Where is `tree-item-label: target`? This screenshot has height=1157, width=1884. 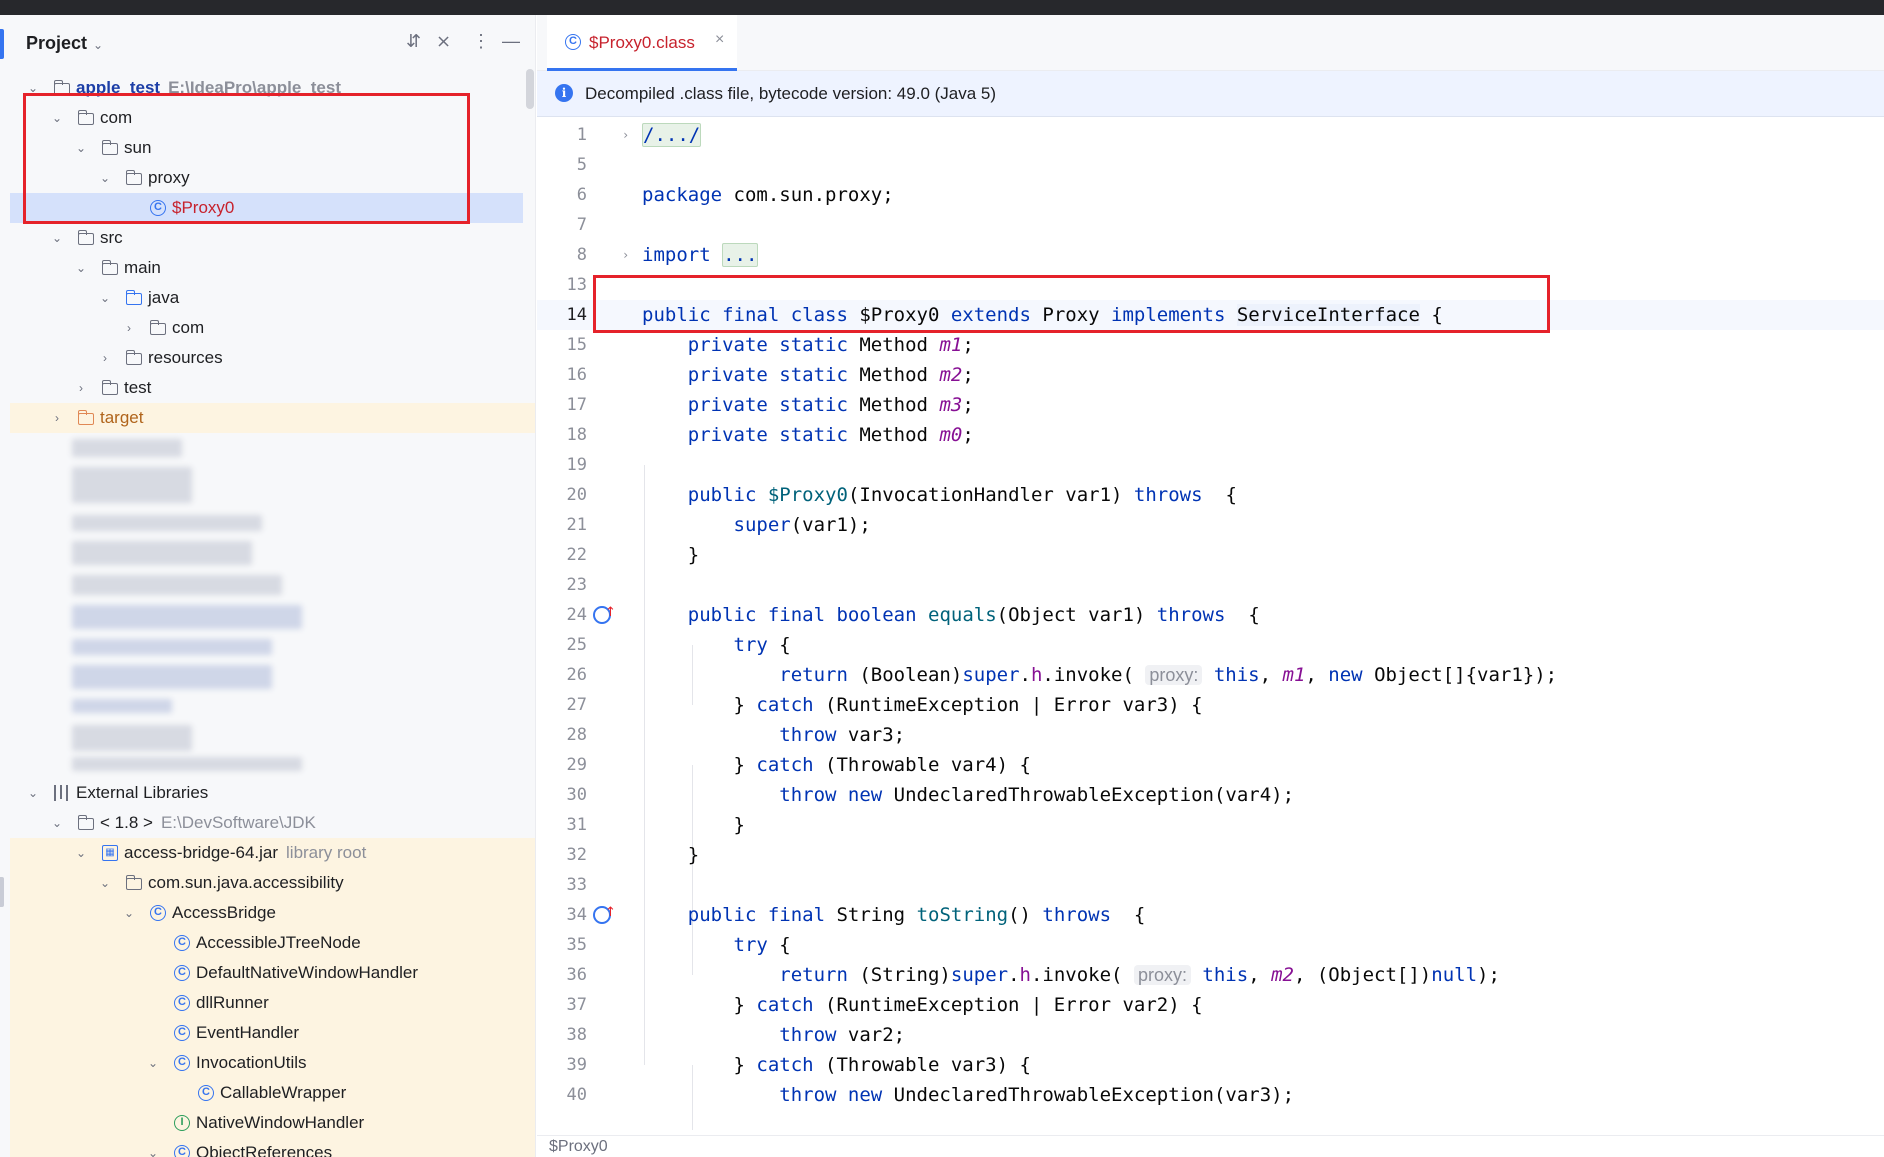
tree-item-label: target is located at coordinates (122, 417).